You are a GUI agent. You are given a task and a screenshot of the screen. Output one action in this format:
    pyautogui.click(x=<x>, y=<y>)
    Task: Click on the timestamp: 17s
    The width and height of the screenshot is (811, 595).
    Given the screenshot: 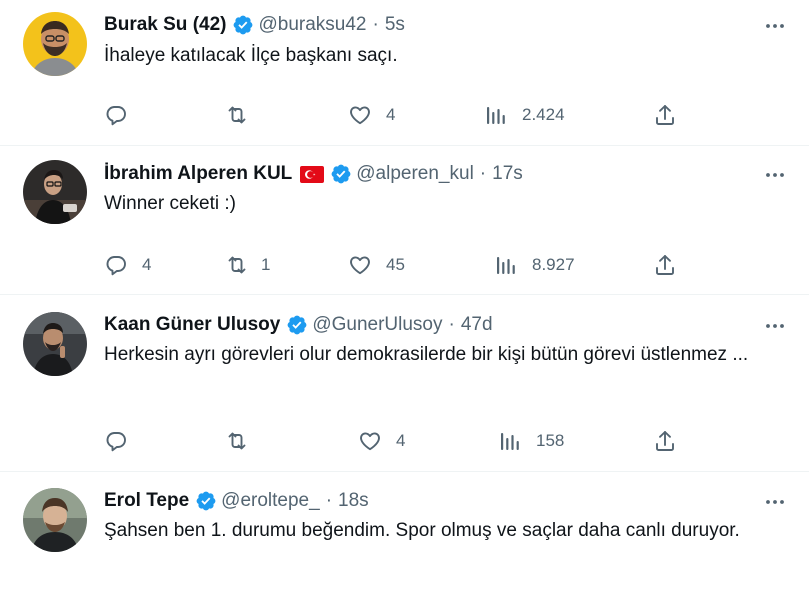 What is the action you would take?
    pyautogui.click(x=507, y=174)
    